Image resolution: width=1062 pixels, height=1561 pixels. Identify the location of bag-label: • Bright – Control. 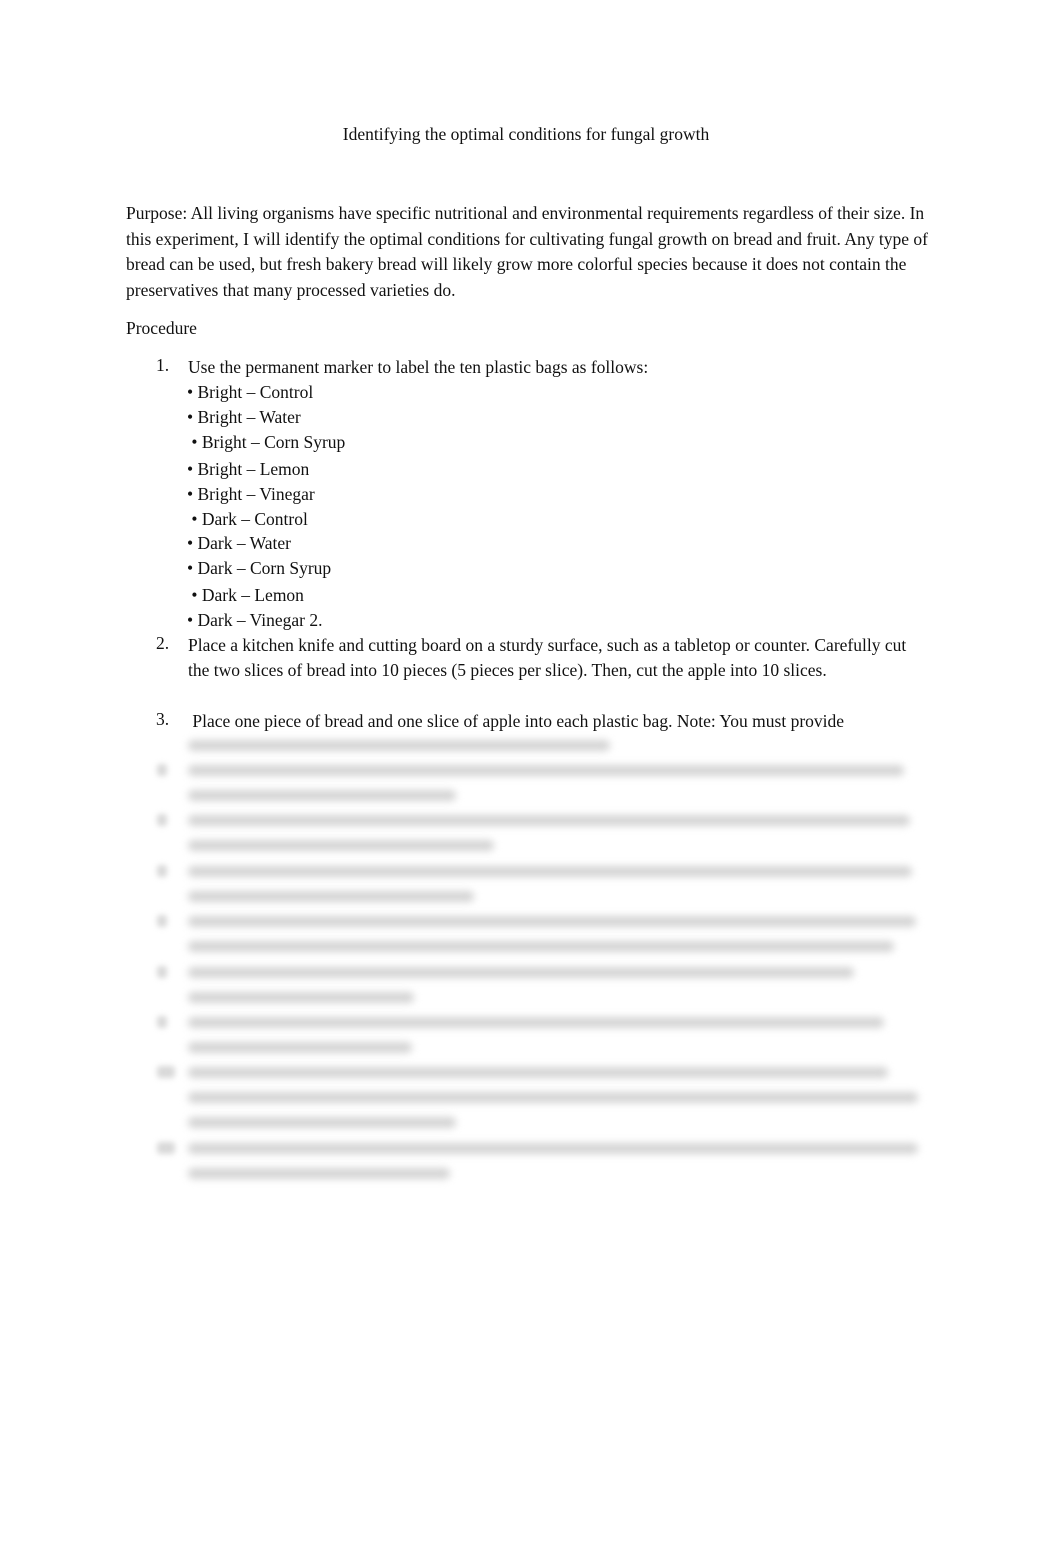
(250, 392).